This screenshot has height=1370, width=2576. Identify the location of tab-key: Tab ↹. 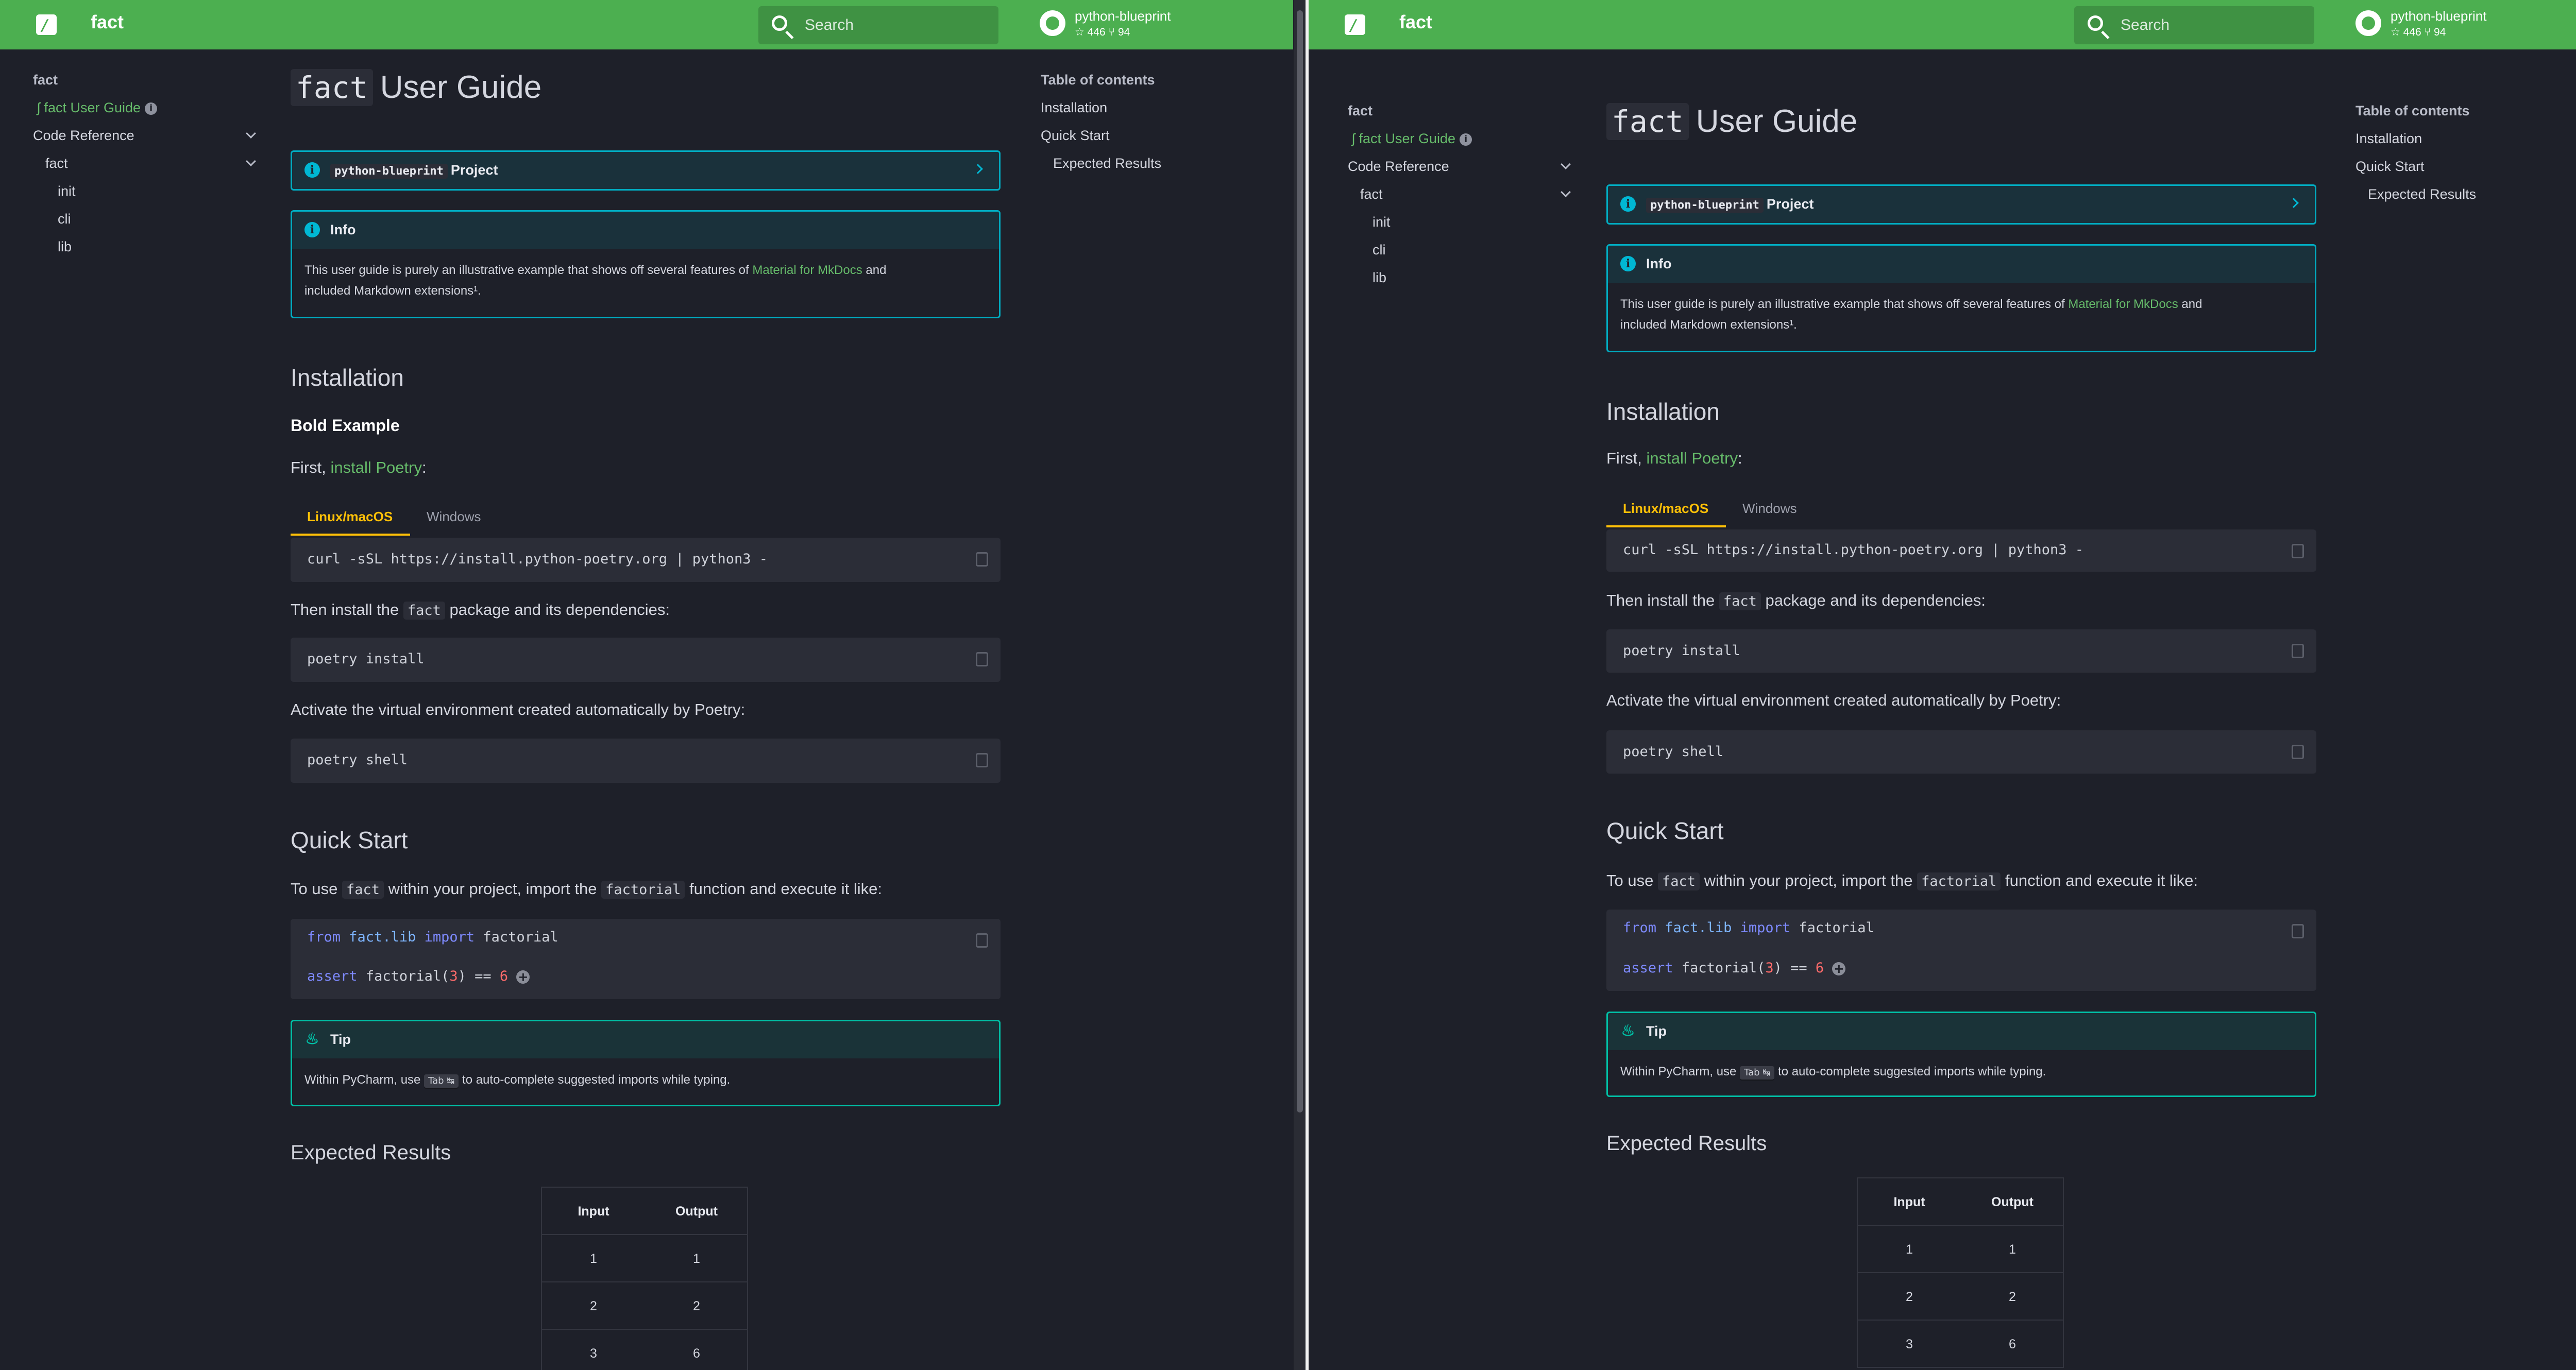
(441, 1081).